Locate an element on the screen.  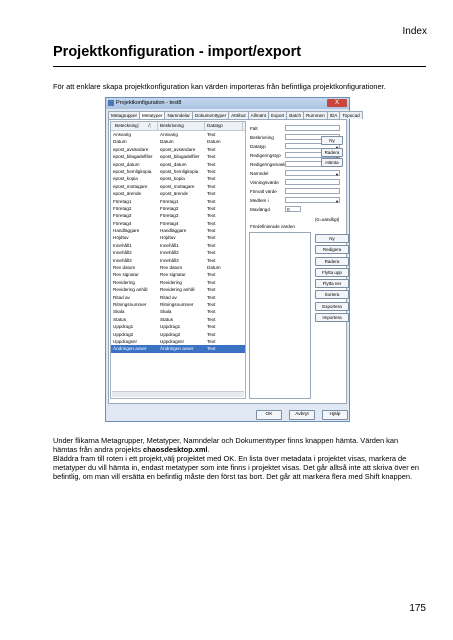
table-cell: Innehåll1 is located at coordinates (169, 245).